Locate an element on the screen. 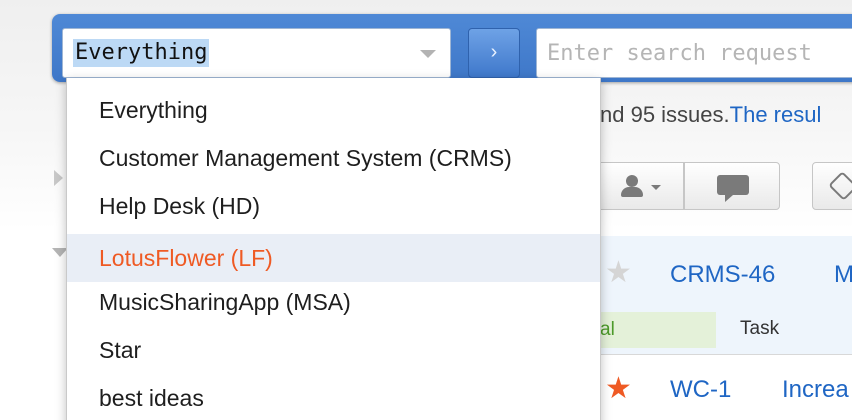 This screenshot has height=420, width=852. go-button: › is located at coordinates (494, 53).